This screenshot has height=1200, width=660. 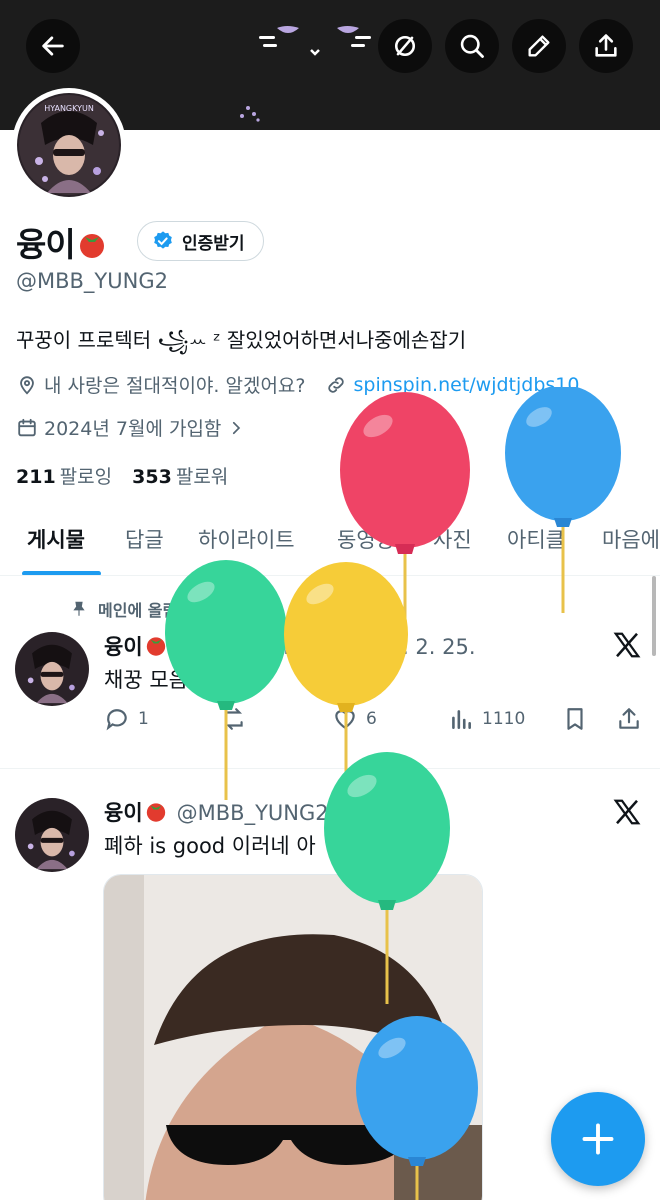 I want to click on pin-icon, so click(x=79, y=608).